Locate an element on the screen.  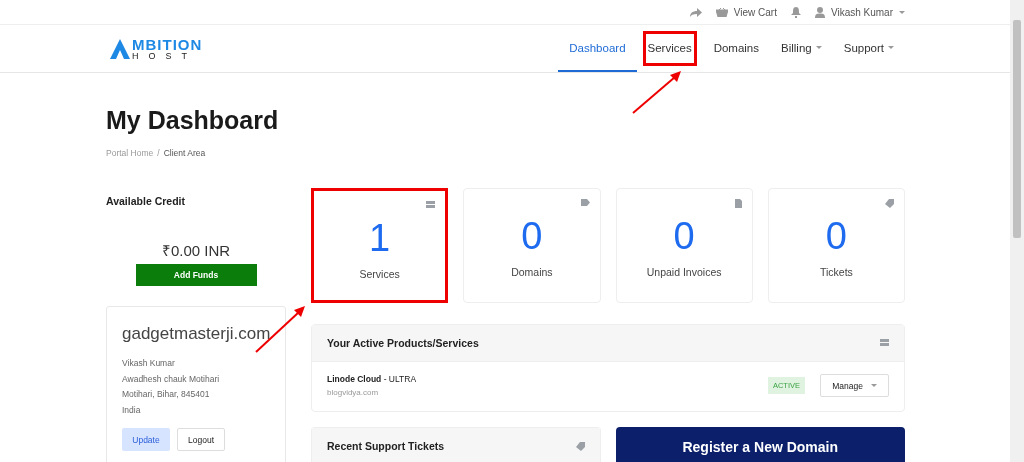
stat-value: 1 is located at coordinates (380, 238).